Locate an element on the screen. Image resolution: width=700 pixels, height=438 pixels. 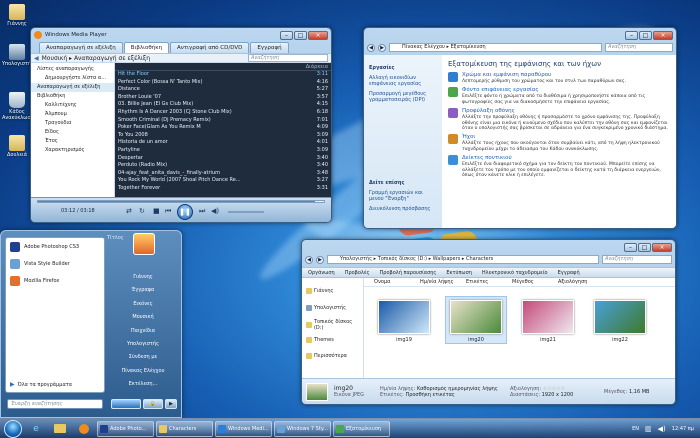
command-bar-button: Εγγραφή is located at coordinates (569, 273).